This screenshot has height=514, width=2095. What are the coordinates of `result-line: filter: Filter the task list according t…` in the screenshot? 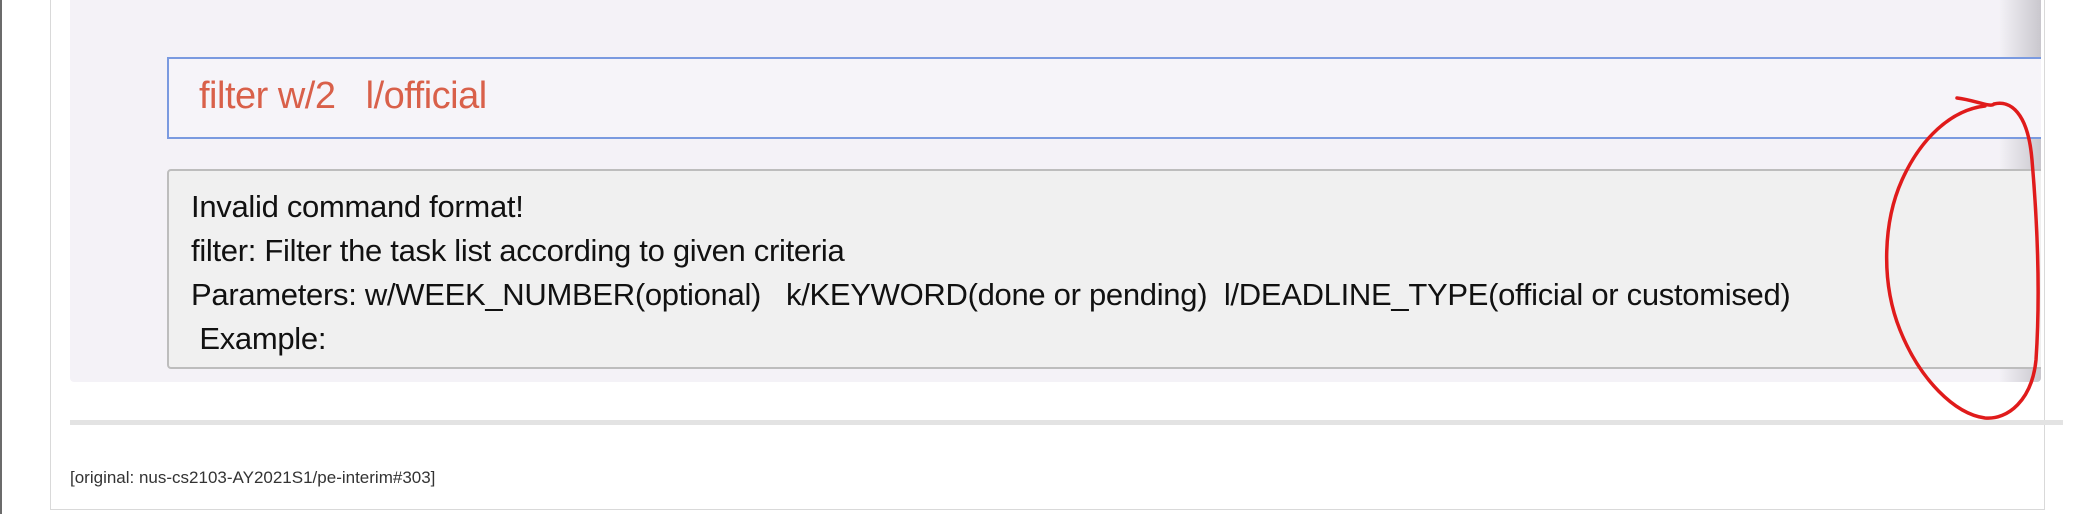 It's located at (518, 250).